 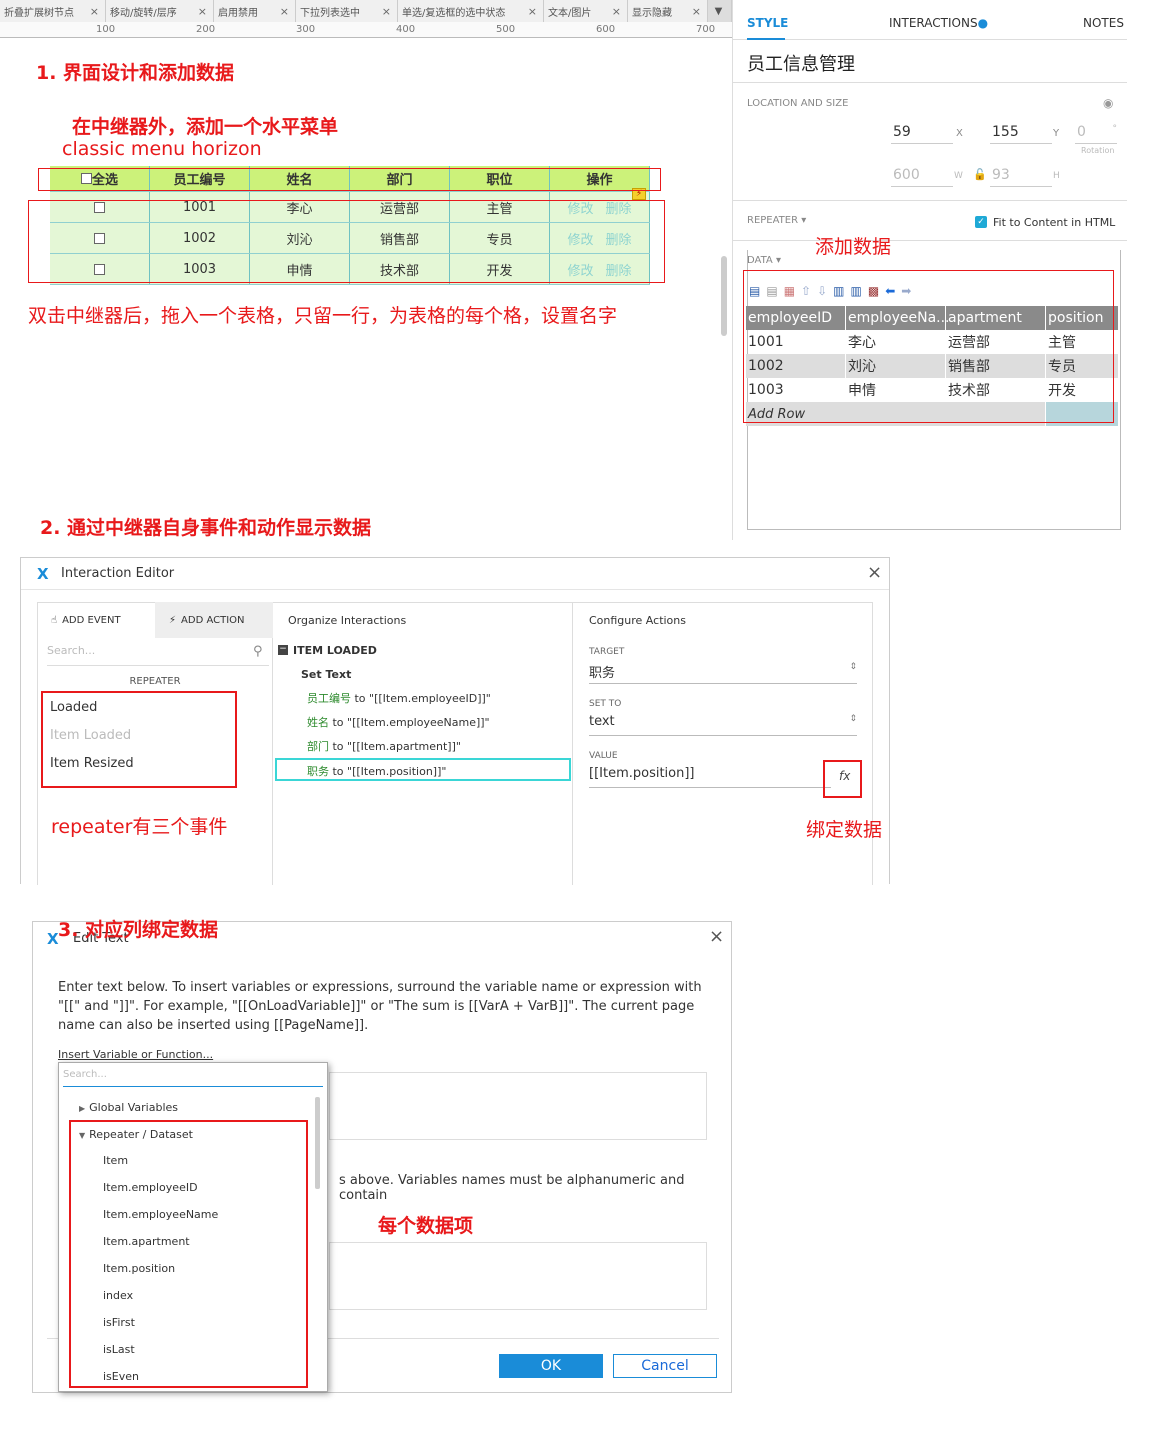 I want to click on tab-fold: 折叠扩展树节点 ×, so click(x=53, y=11).